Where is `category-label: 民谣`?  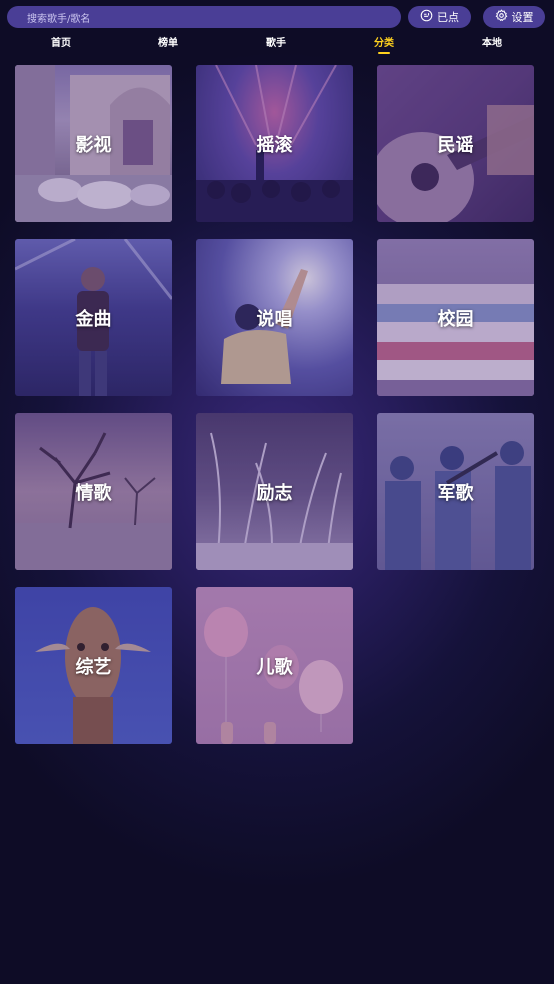 category-label: 民谣 is located at coordinates (455, 145).